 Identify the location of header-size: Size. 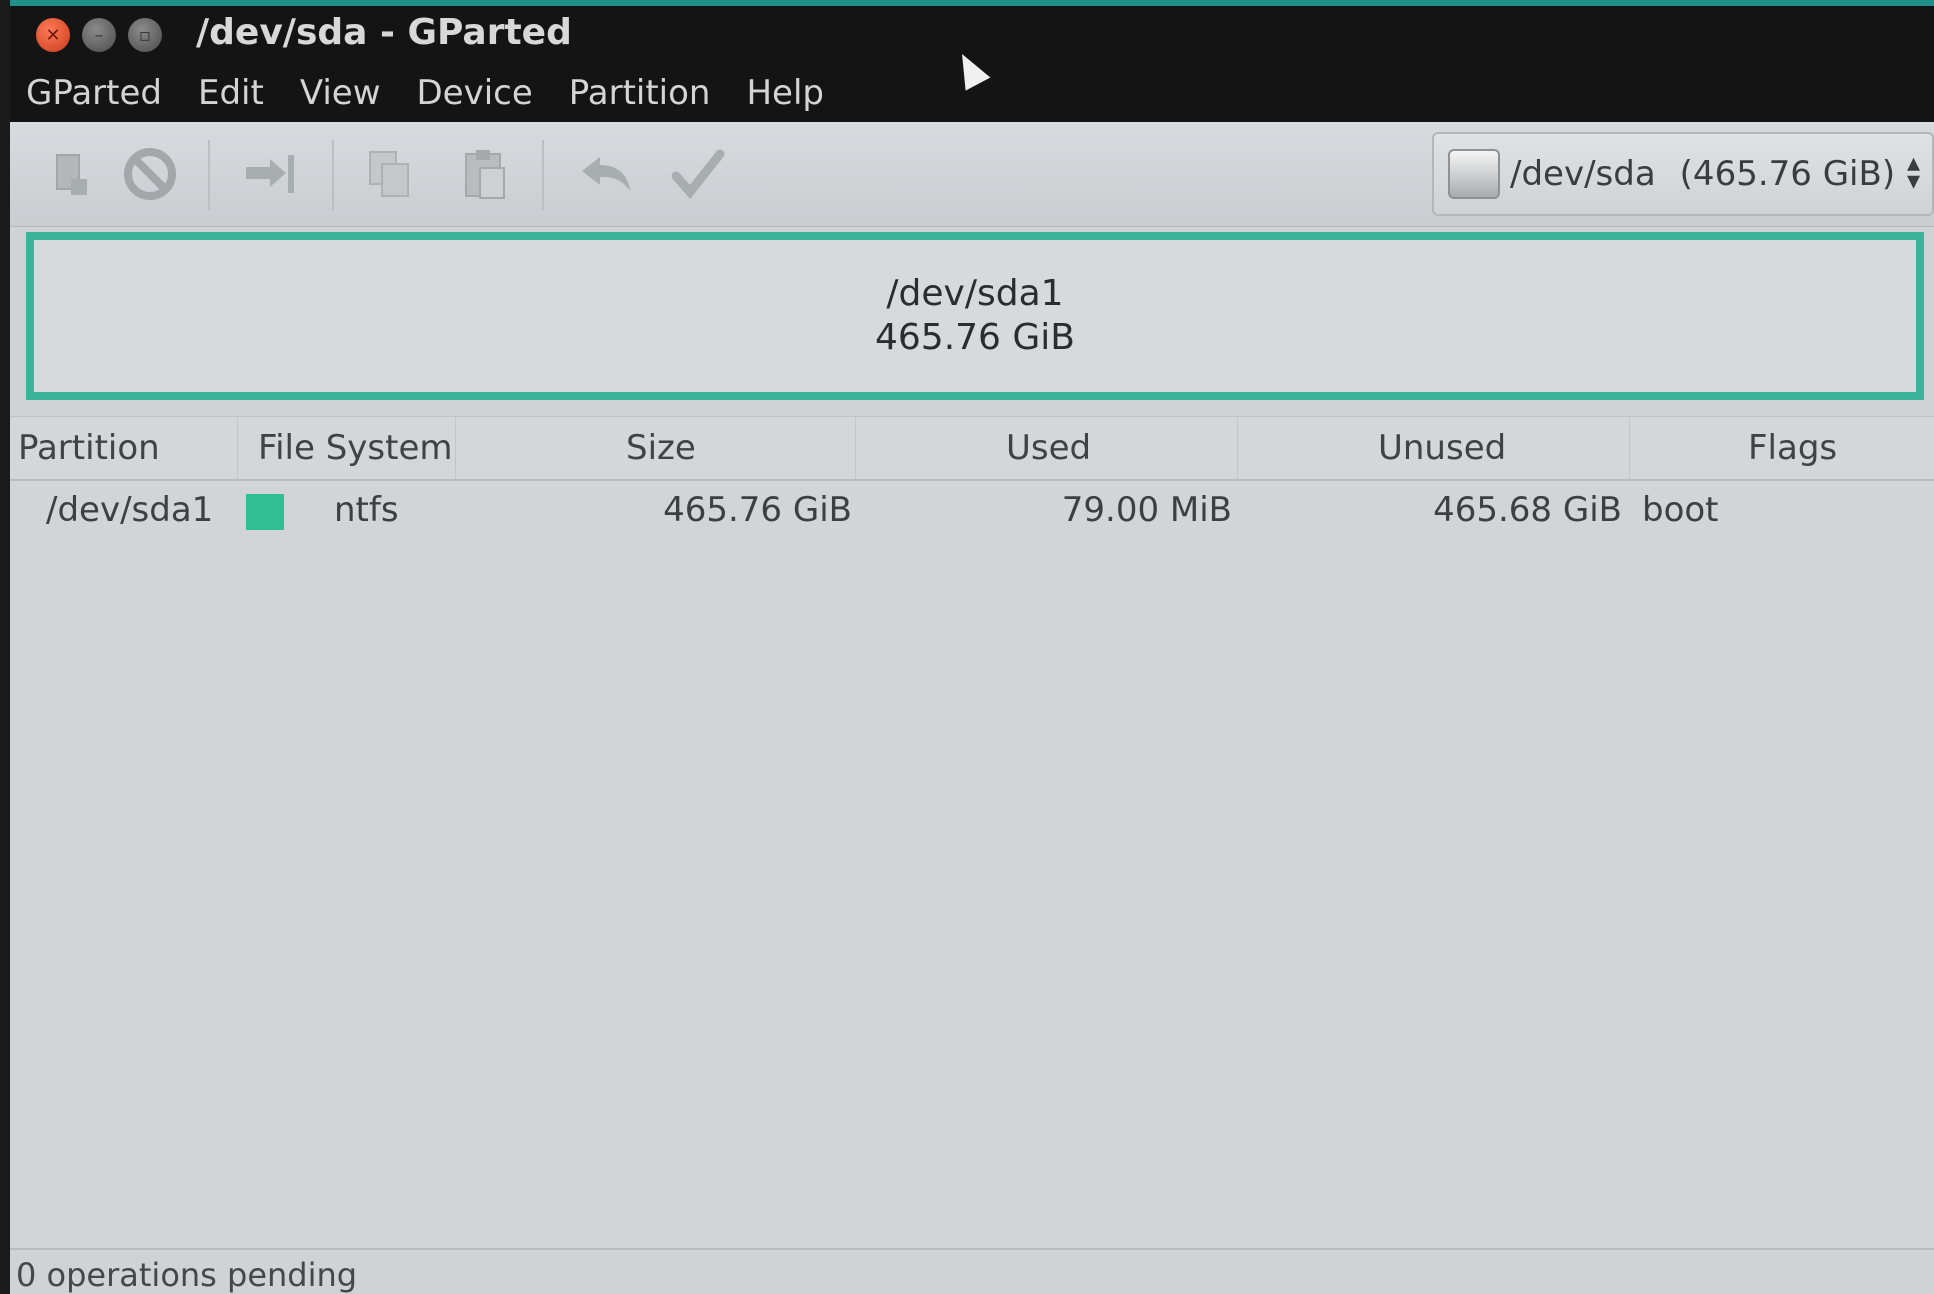
(656, 448).